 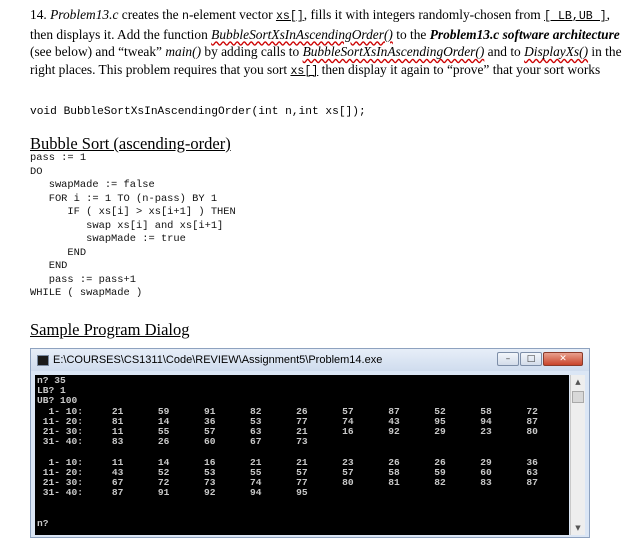 I want to click on code-line: FOR i := 1 TO (n-pass) BY 1, so click(x=124, y=198).